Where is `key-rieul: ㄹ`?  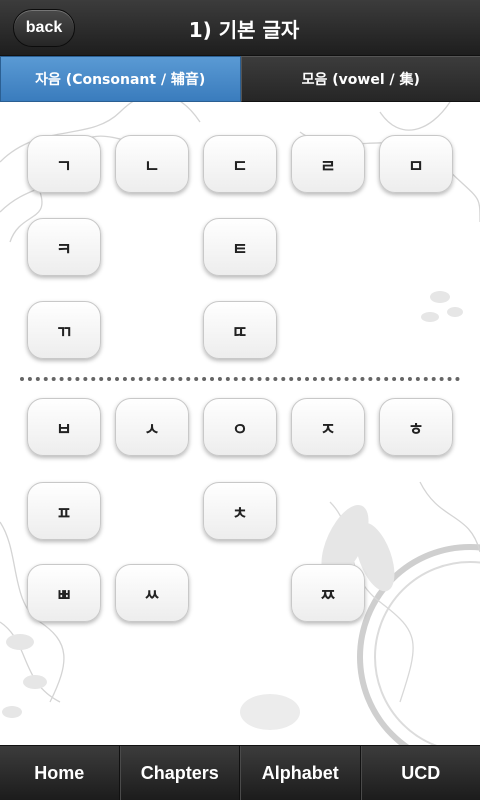
key-rieul: ㄹ is located at coordinates (328, 164).